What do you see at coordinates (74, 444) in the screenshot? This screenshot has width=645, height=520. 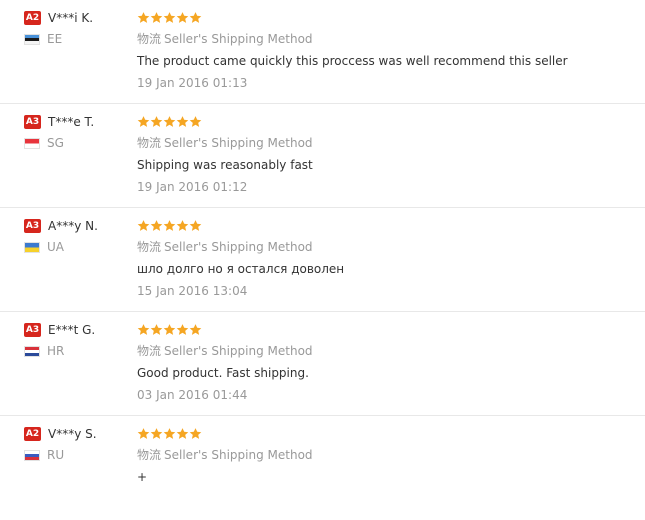 I see `reviewer-info: A2 V***y S. RU` at bounding box center [74, 444].